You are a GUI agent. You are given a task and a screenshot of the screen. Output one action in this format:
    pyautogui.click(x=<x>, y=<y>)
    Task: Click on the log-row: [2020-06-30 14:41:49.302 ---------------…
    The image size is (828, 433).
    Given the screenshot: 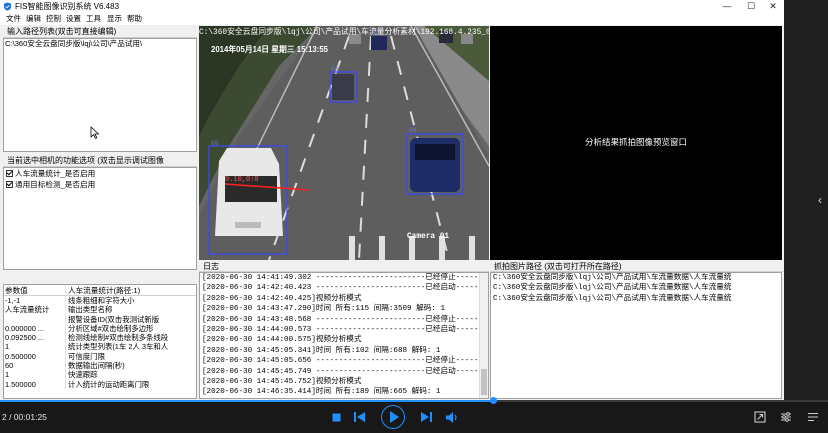 What is the action you would take?
    pyautogui.click(x=345, y=278)
    